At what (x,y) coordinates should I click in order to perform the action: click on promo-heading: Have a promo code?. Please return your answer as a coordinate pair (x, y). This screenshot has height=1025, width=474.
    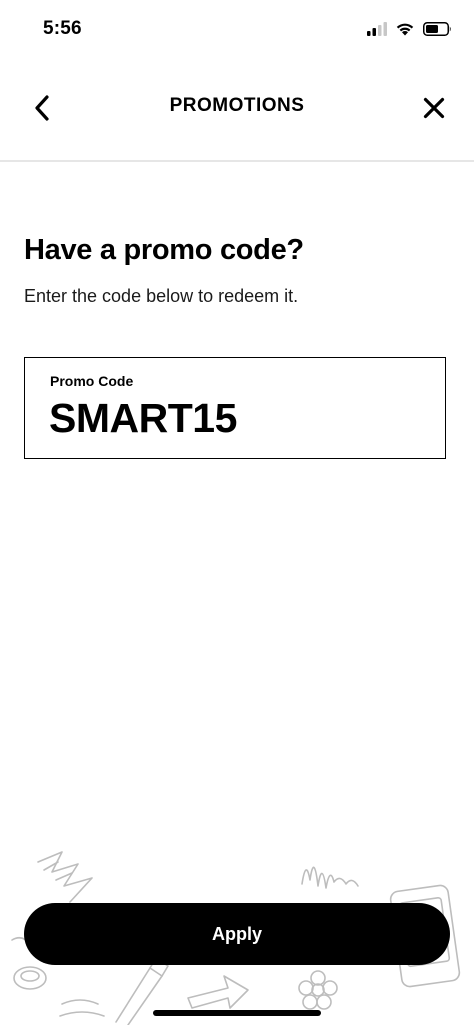
    Looking at the image, I should click on (164, 250).